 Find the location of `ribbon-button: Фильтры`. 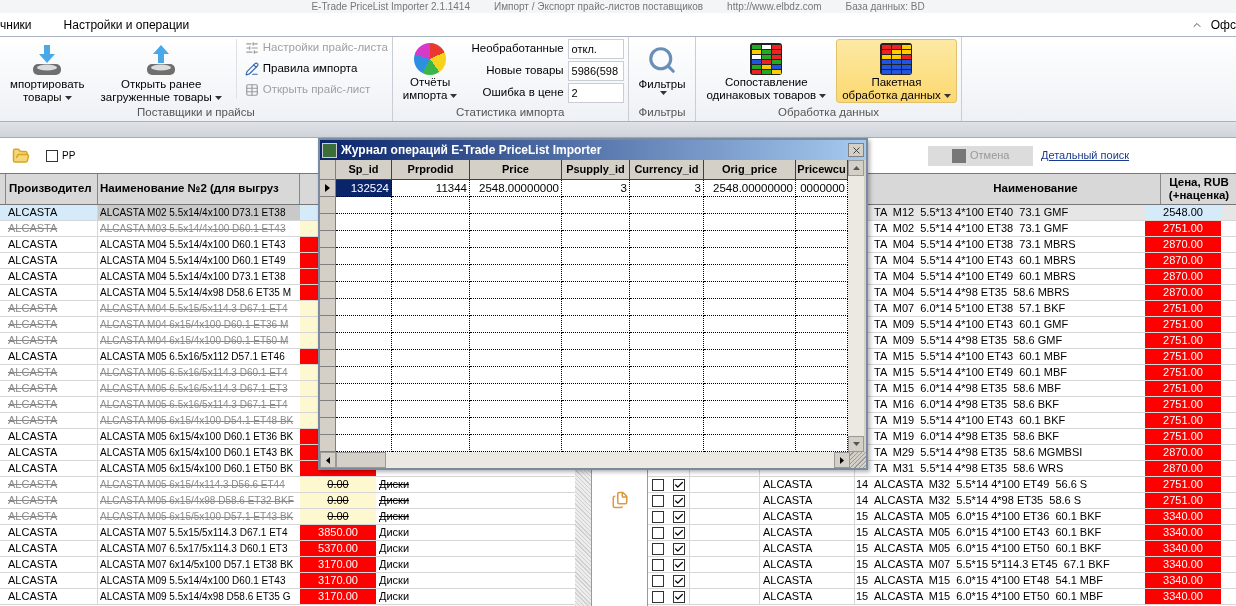

ribbon-button: Фильтры is located at coordinates (662, 71).